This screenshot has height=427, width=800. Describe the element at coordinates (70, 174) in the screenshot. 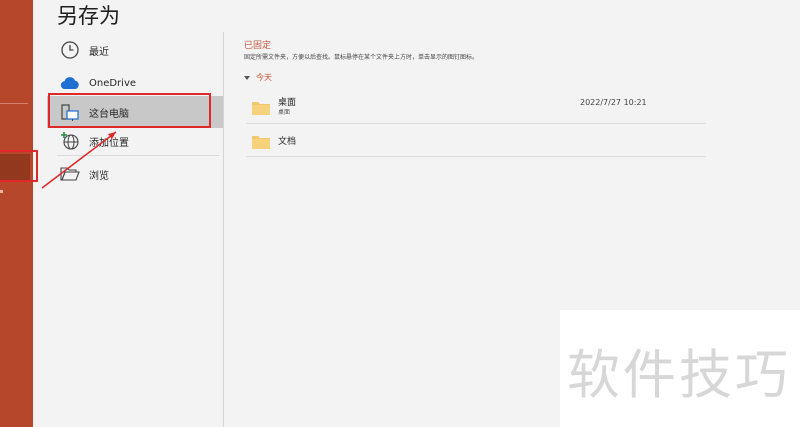

I see `folder-open-icon` at that location.